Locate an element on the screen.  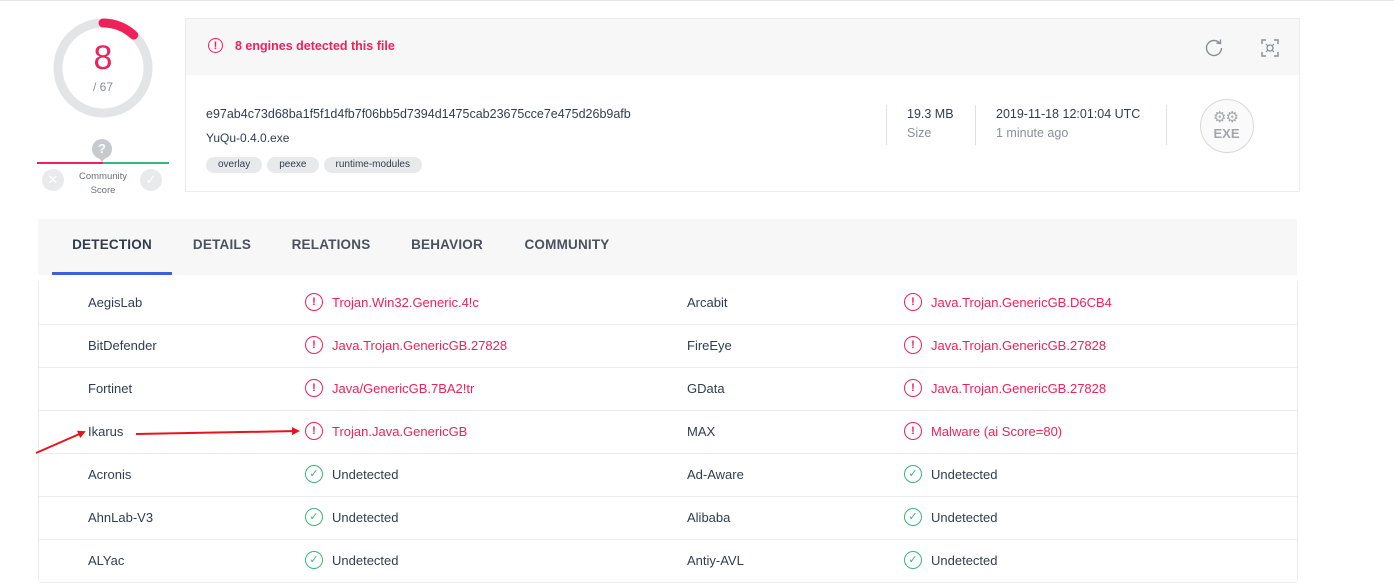
question-icon: ? is located at coordinates (102, 149).